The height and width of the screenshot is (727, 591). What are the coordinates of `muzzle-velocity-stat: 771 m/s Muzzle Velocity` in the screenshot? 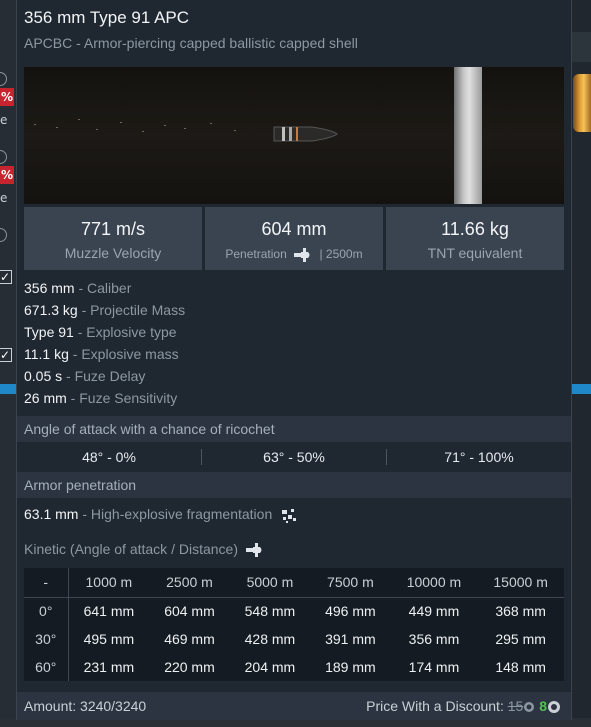 It's located at (113, 238).